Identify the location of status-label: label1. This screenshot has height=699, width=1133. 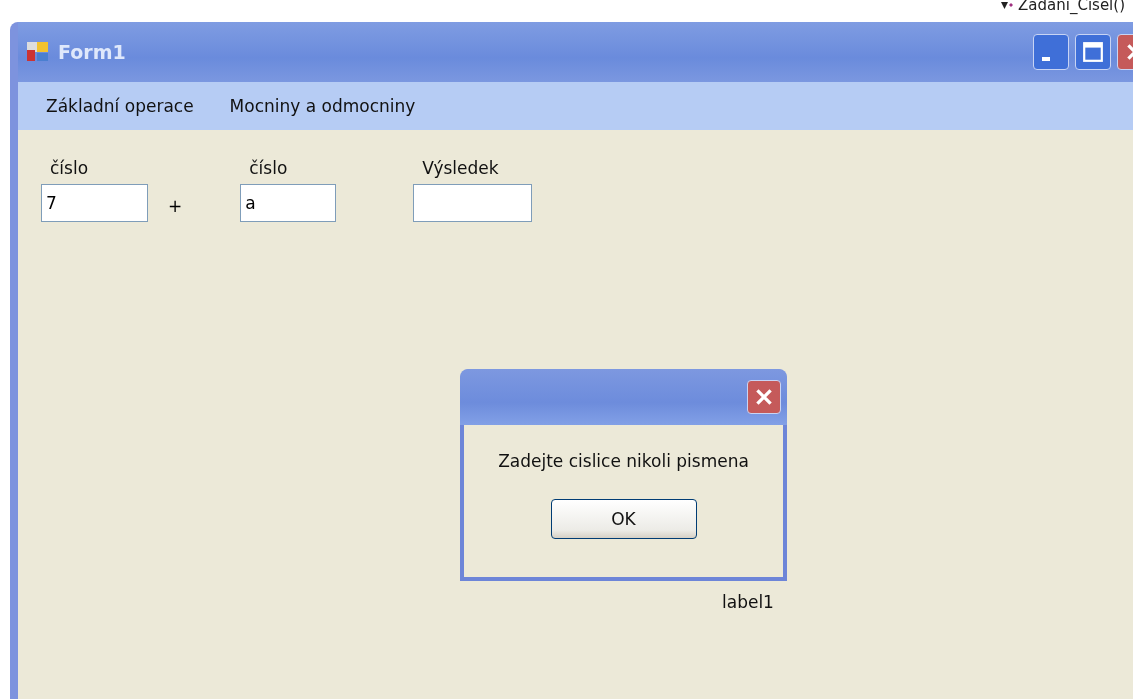
(748, 602).